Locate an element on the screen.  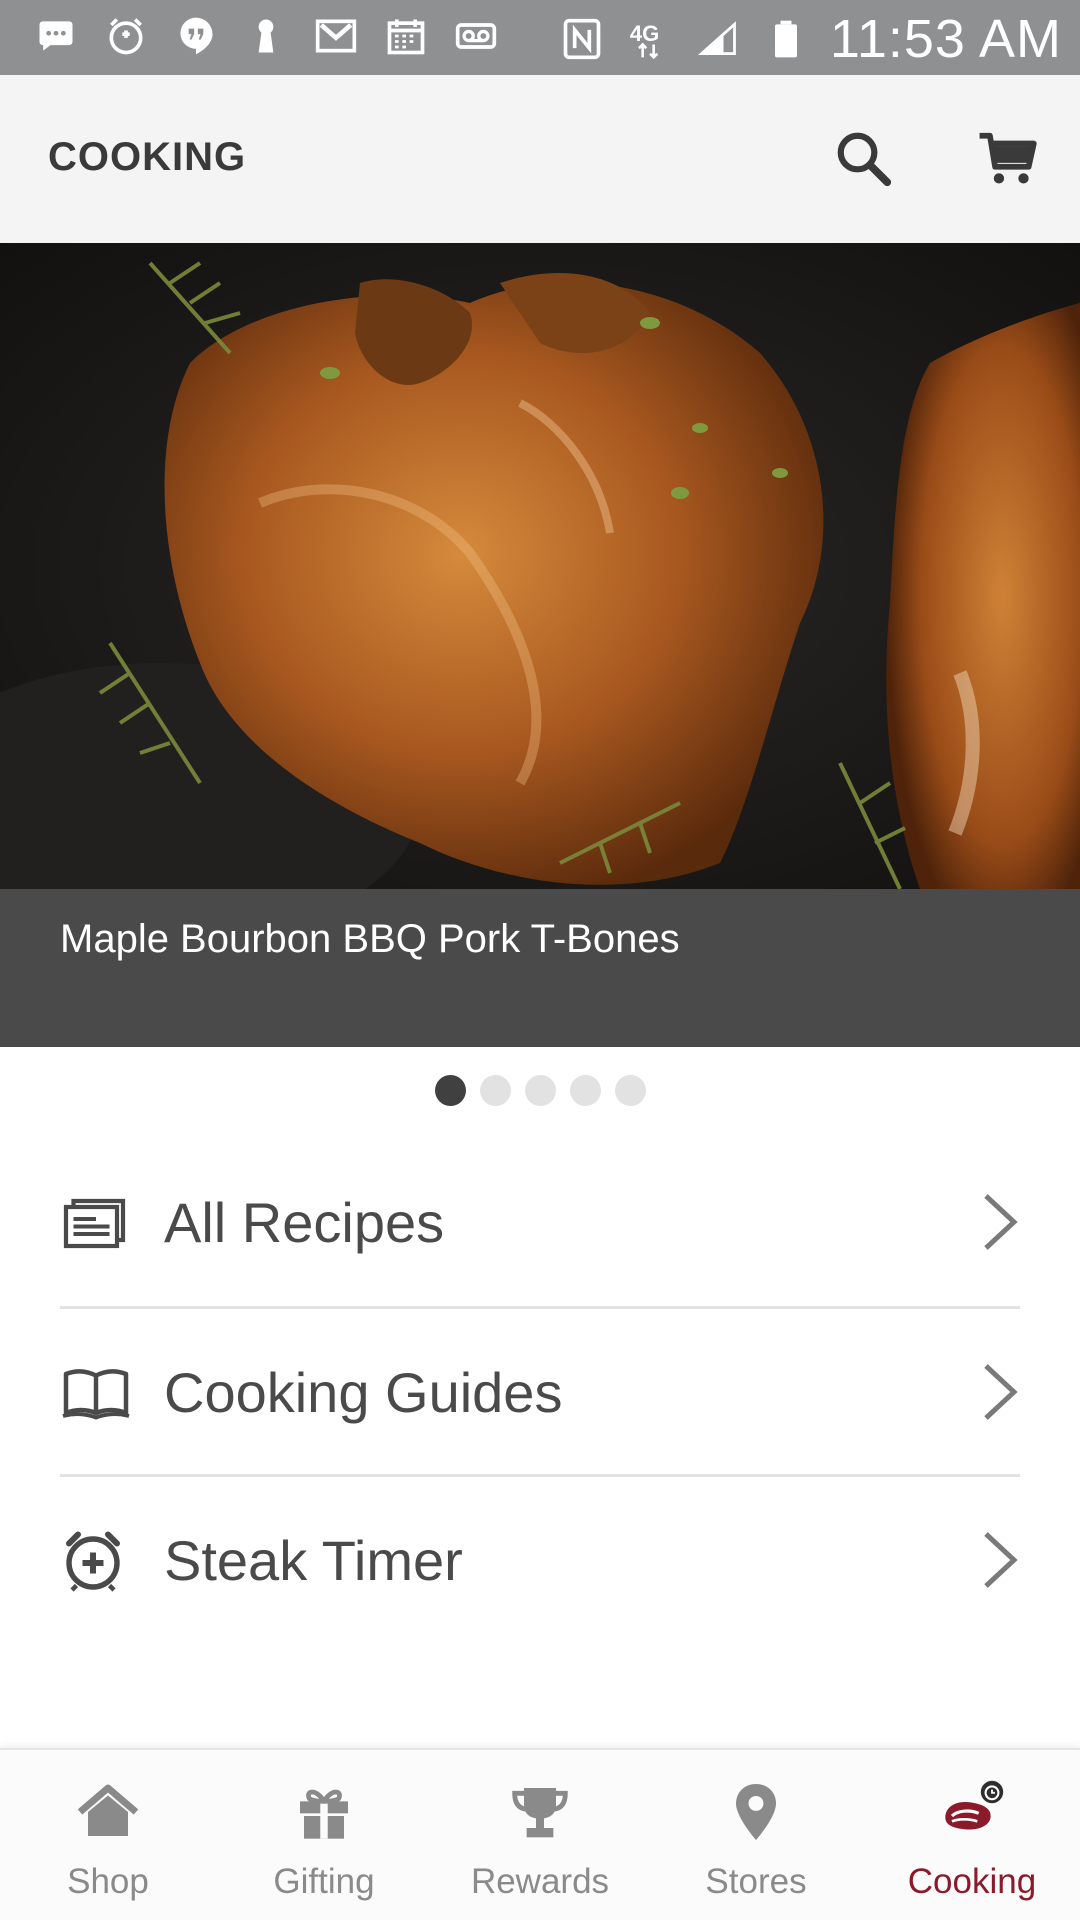
status-time: 11:53 AM is located at coordinates (945, 39).